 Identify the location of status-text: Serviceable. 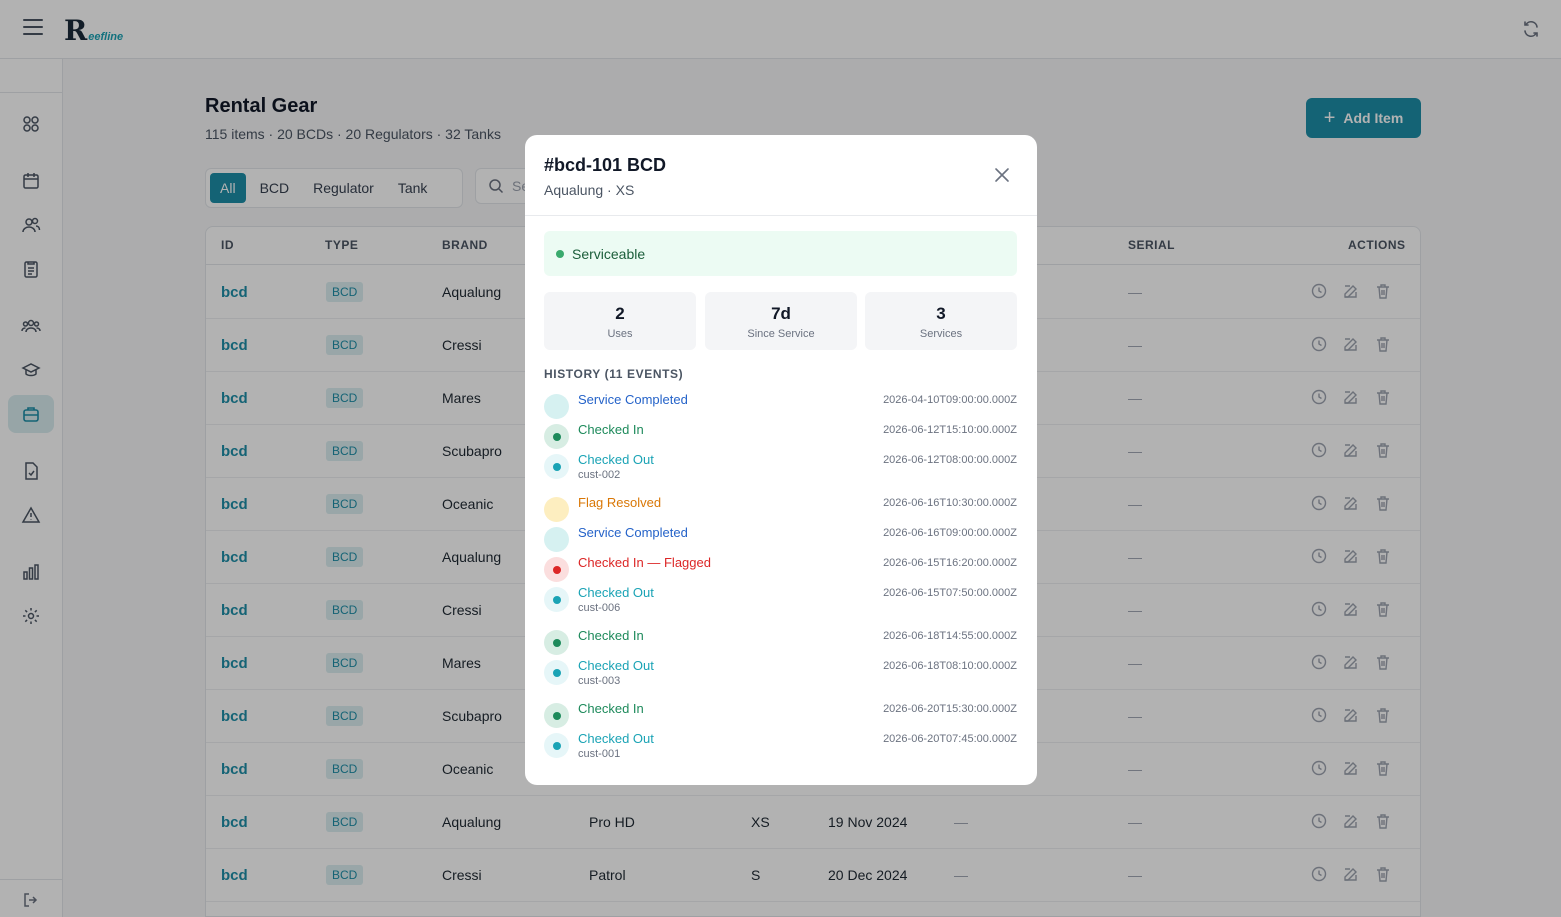
(609, 253).